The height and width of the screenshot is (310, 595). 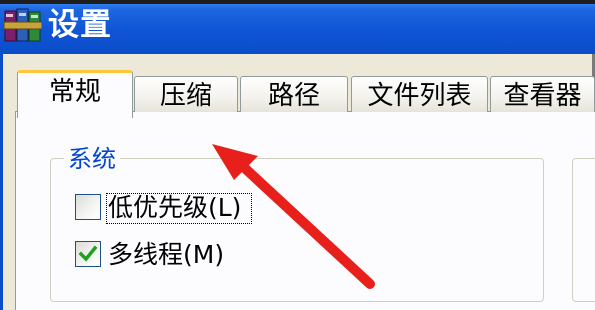 I want to click on tab-paths-label: 路径, so click(x=293, y=96).